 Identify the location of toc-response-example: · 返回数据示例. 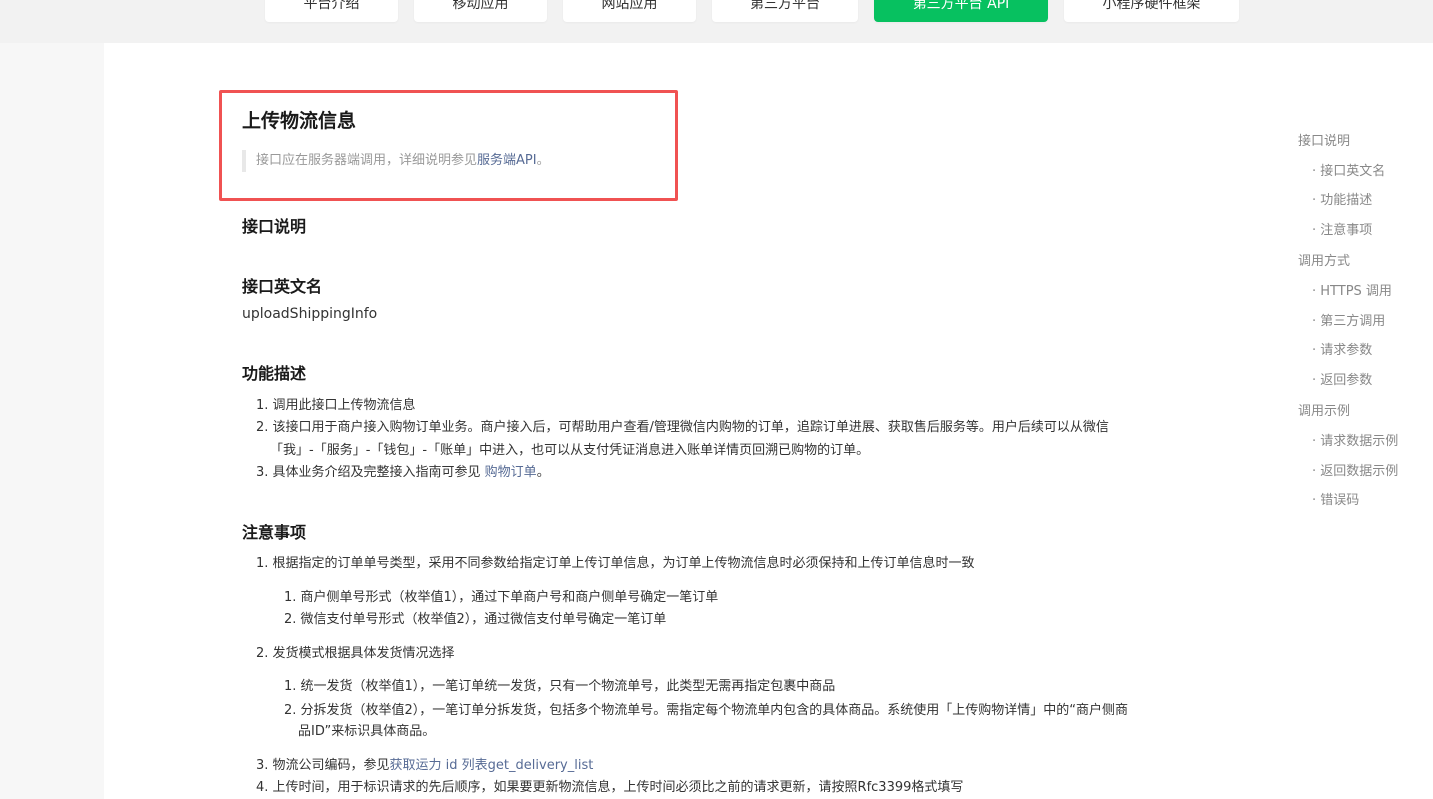
(1355, 469).